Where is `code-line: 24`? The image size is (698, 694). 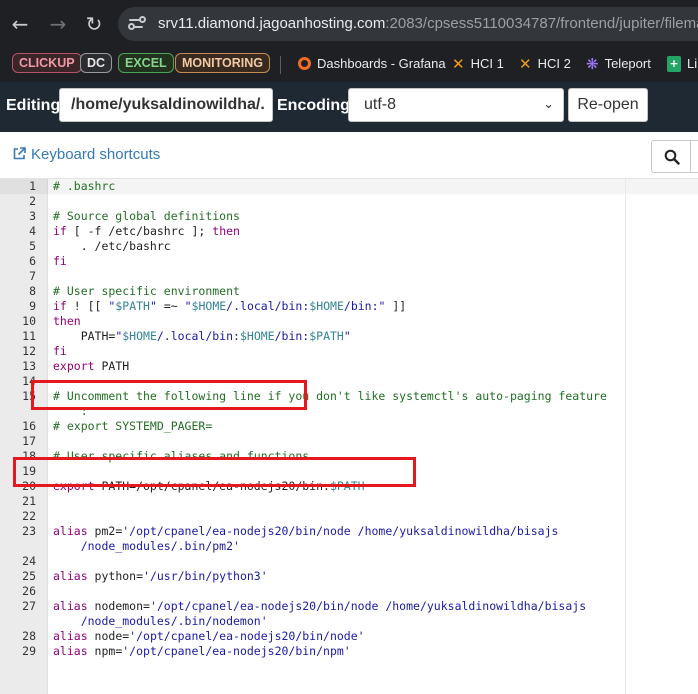
code-line: 24 is located at coordinates (349, 561).